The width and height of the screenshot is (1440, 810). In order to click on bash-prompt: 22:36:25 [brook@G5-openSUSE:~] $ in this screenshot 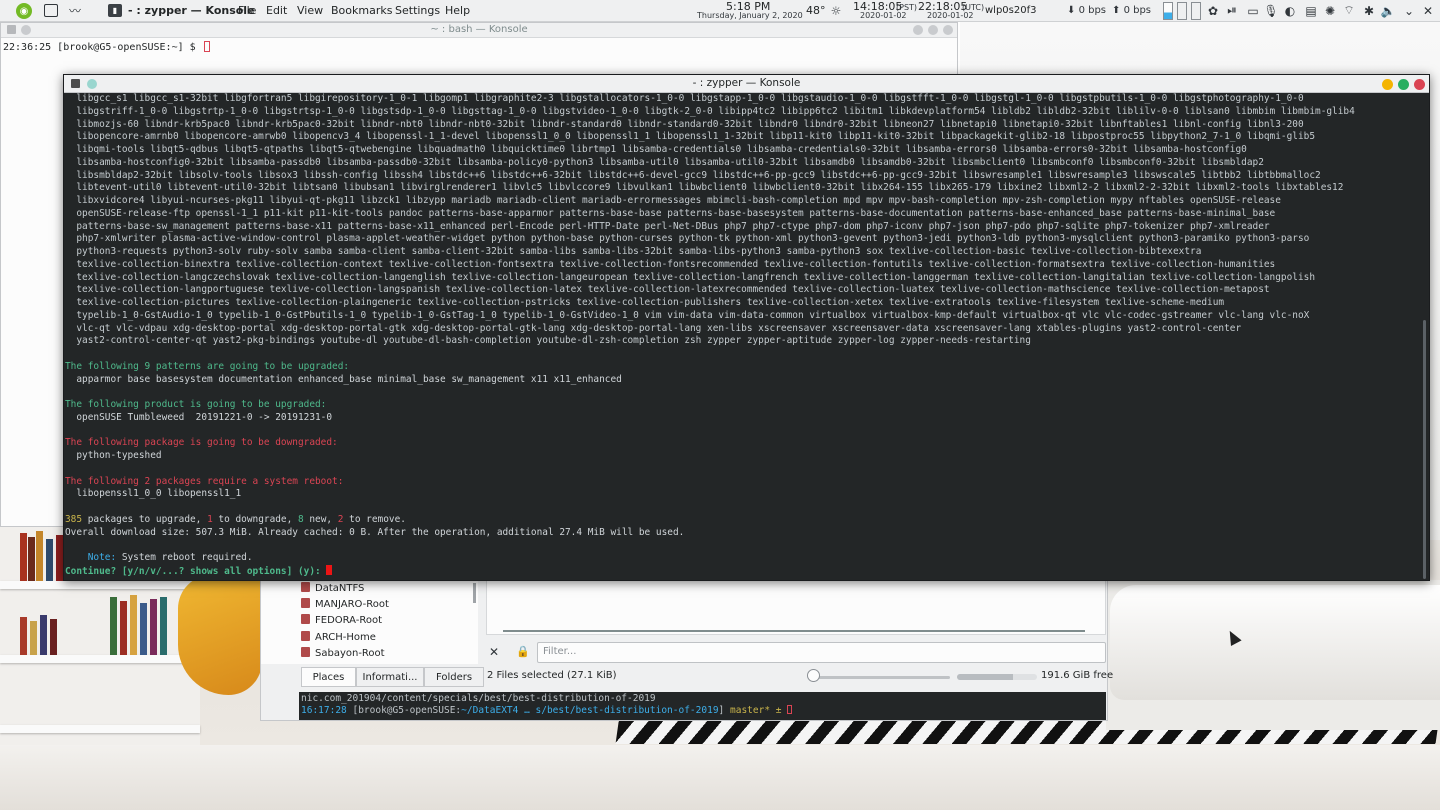, I will do `click(102, 47)`.